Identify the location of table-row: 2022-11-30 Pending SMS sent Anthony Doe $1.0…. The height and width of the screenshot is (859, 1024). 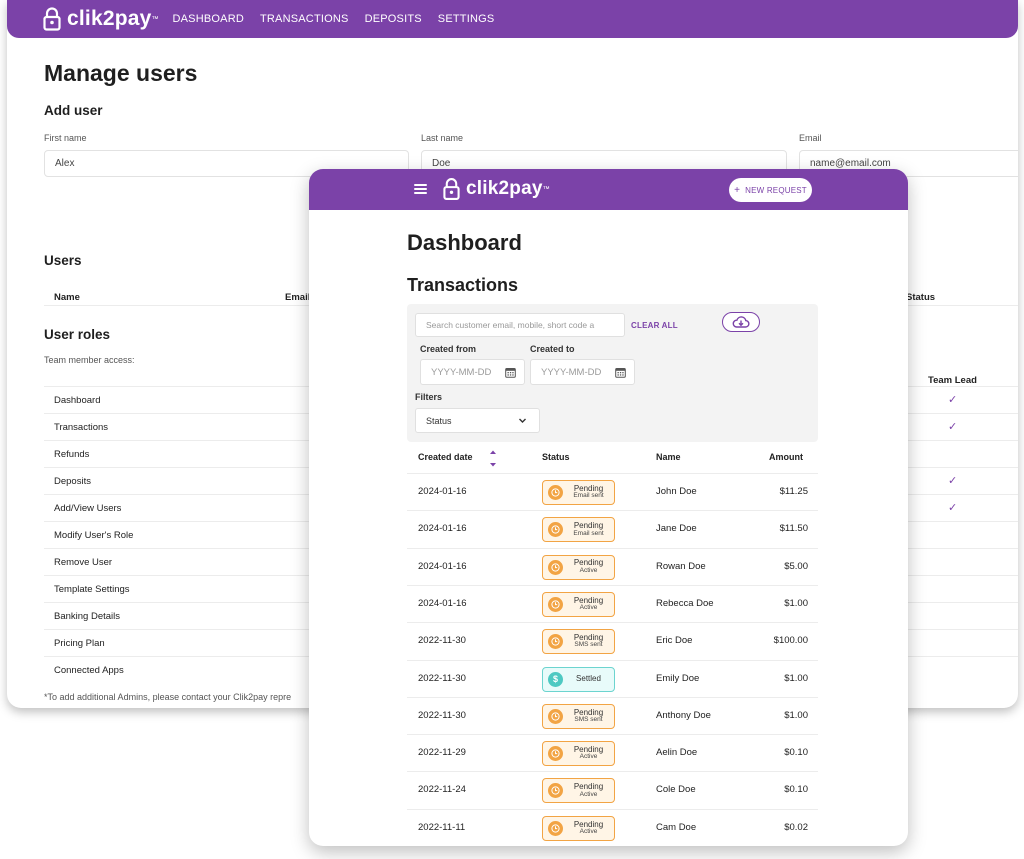
(612, 715).